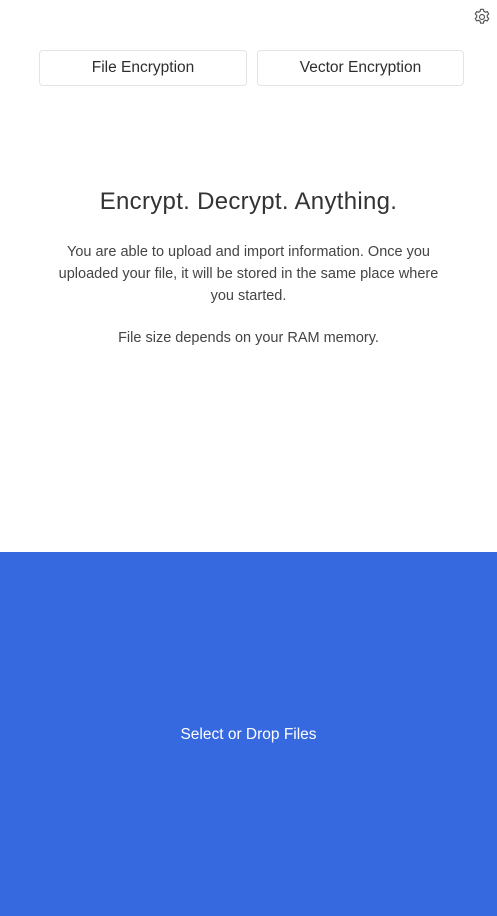  I want to click on page-title: Encrypt. Decrypt. Anything., so click(248, 201).